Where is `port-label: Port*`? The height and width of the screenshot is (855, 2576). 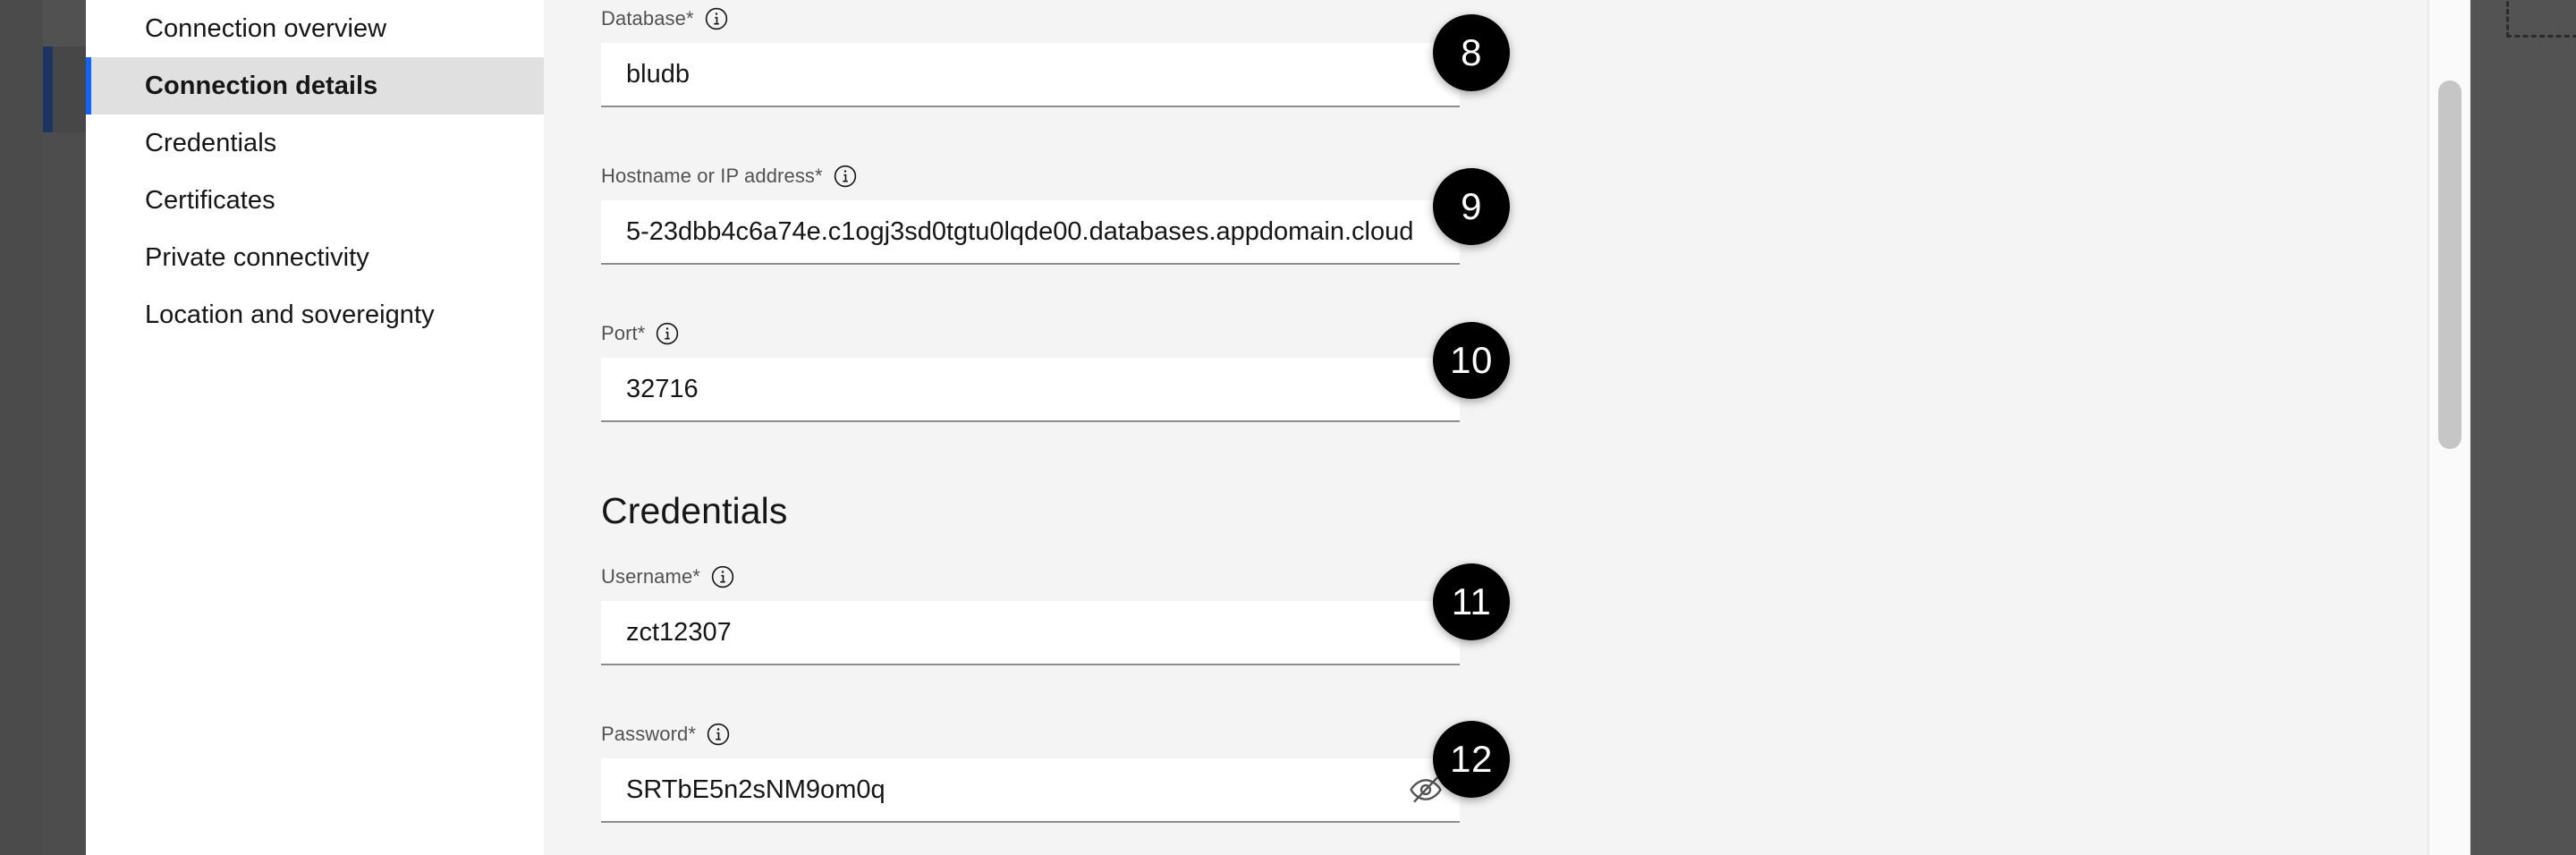
port-label: Port* is located at coordinates (623, 333).